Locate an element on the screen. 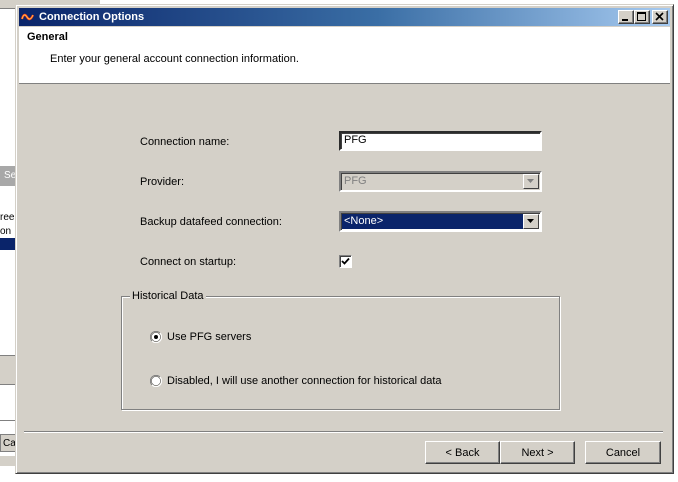 The width and height of the screenshot is (678, 482). app-logo-icon is located at coordinates (27, 17).